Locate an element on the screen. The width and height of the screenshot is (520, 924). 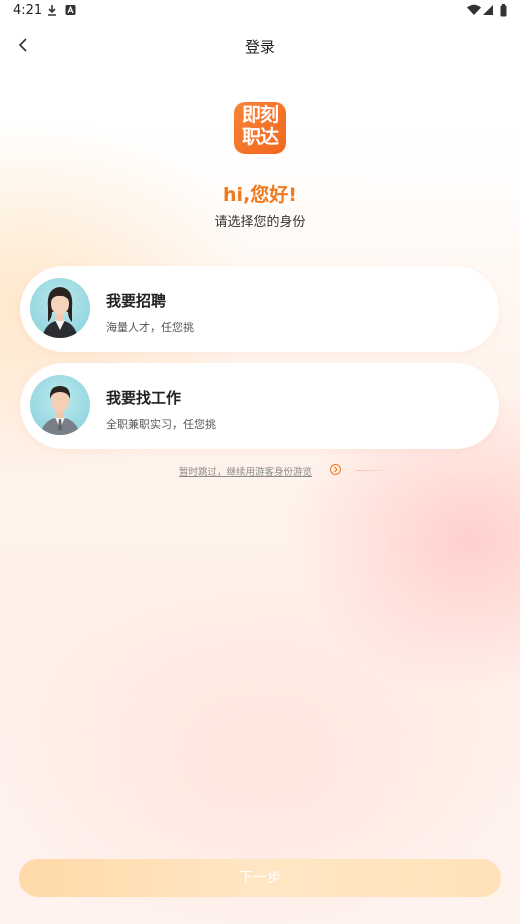
greeting-title: hi,您好! is located at coordinates (260, 195).